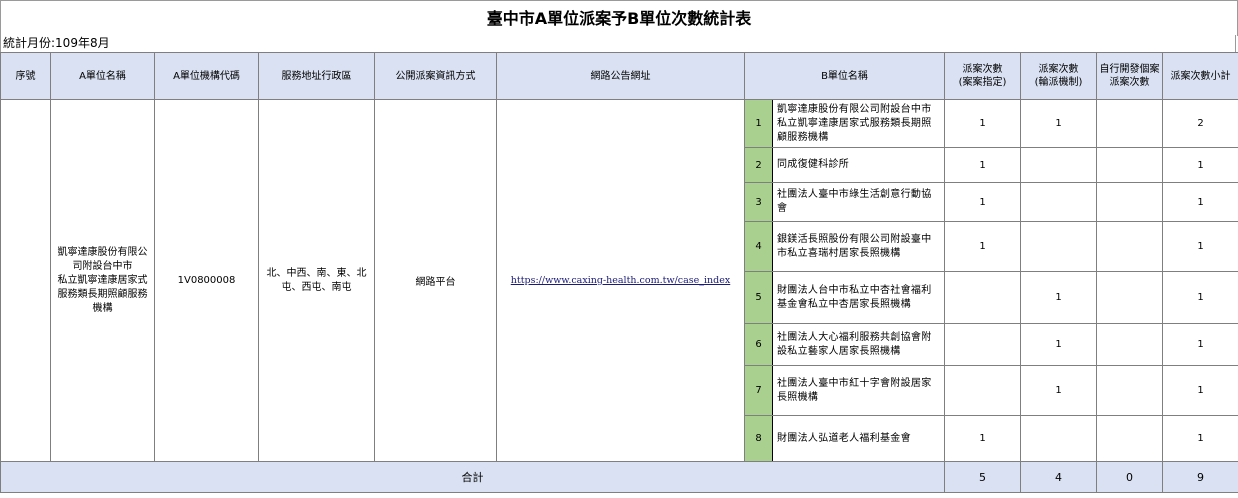  Describe the element at coordinates (316, 76) in the screenshot. I see `header-area: 服務地址行政區` at that location.